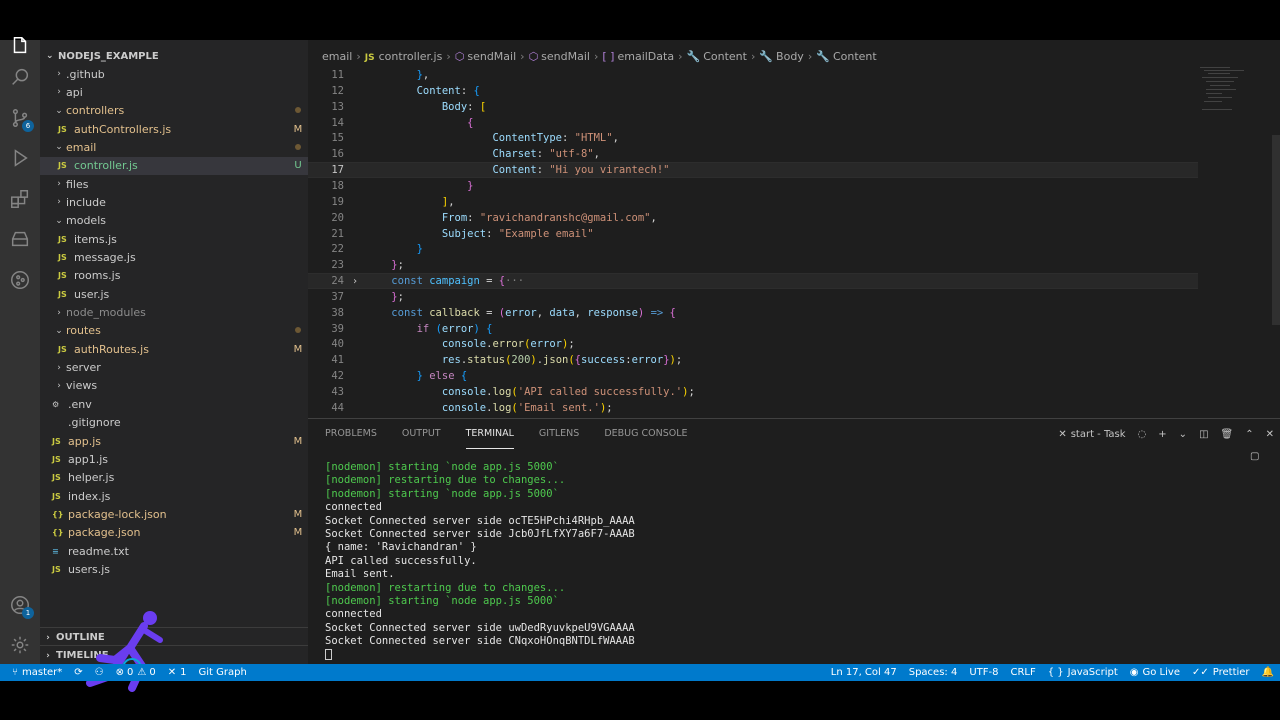 The width and height of the screenshot is (1280, 720). I want to click on breadcrumb-item: 🔧 Body, so click(781, 56).